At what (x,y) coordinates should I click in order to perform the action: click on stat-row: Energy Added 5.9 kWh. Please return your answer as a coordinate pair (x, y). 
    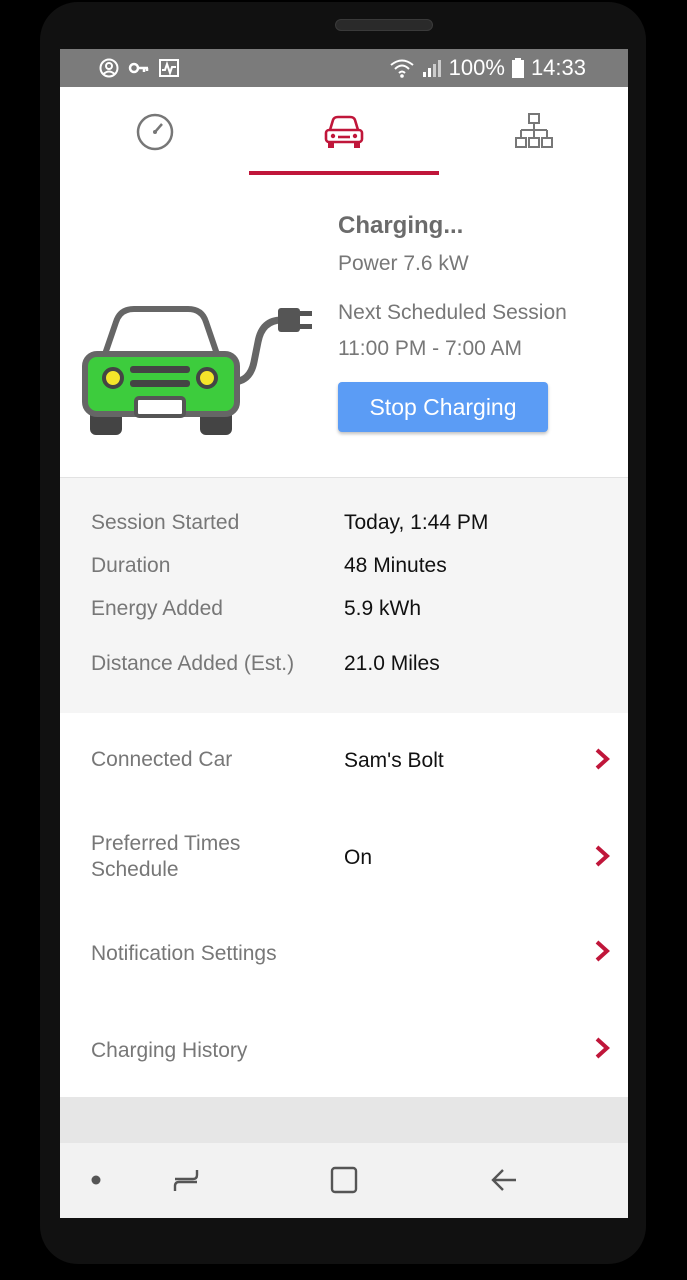
    Looking at the image, I should click on (344, 612).